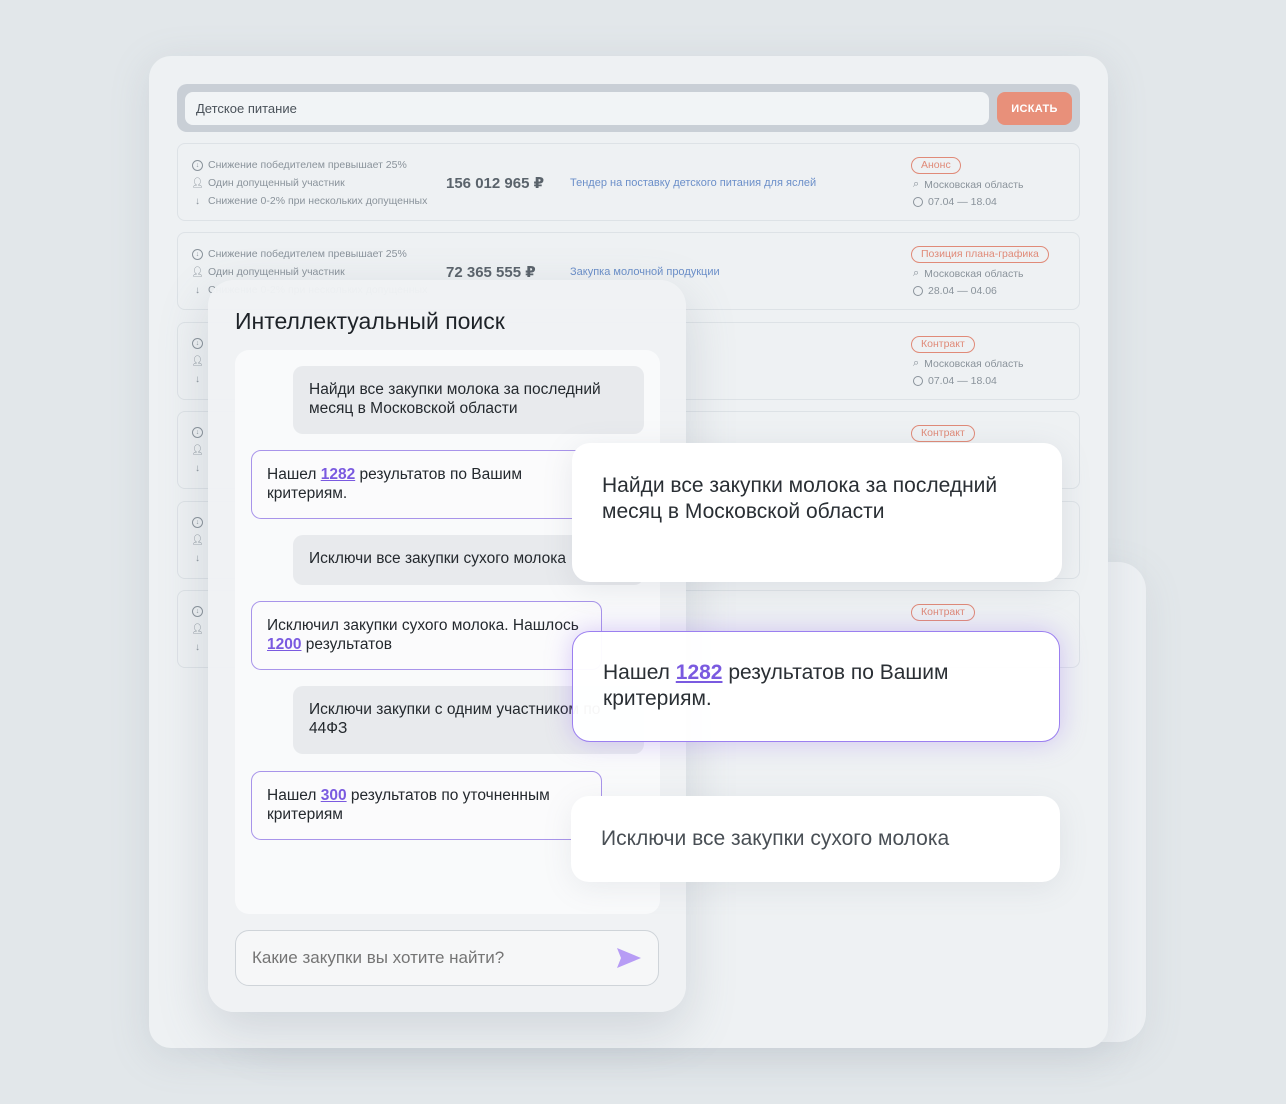 This screenshot has height=1104, width=1286. What do you see at coordinates (980, 254) in the screenshot?
I see `status-badge: Позиция плана-графика` at bounding box center [980, 254].